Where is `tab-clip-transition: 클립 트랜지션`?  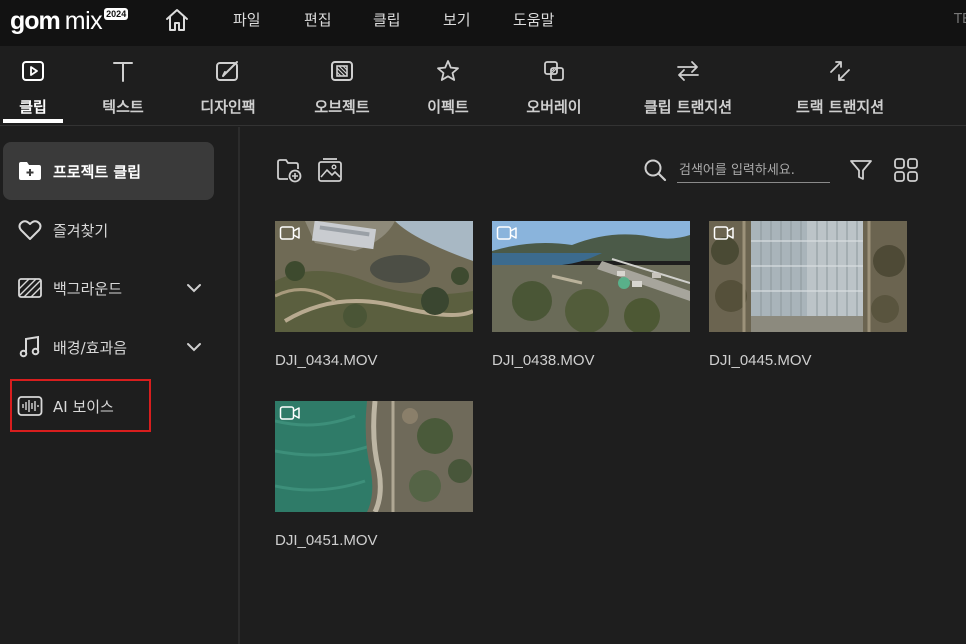
tab-clip-transition: 클립 트랜지션 is located at coordinates (688, 86).